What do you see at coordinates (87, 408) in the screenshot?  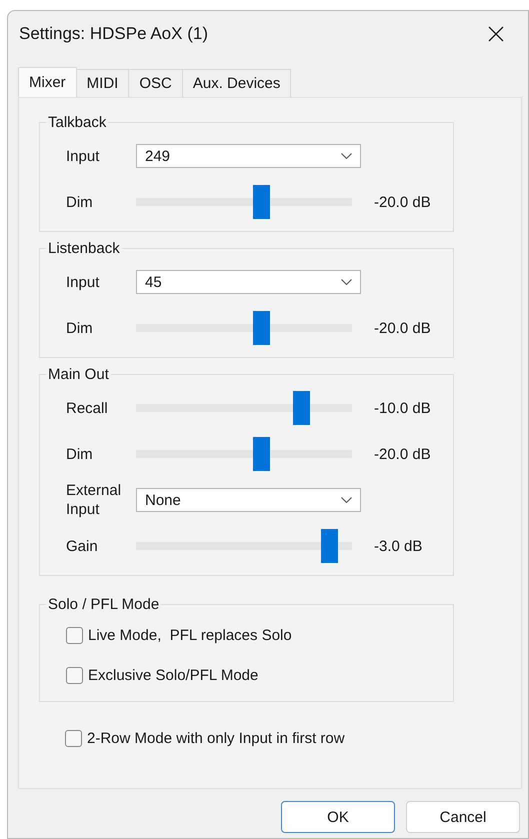 I see `slider-label: Recall` at bounding box center [87, 408].